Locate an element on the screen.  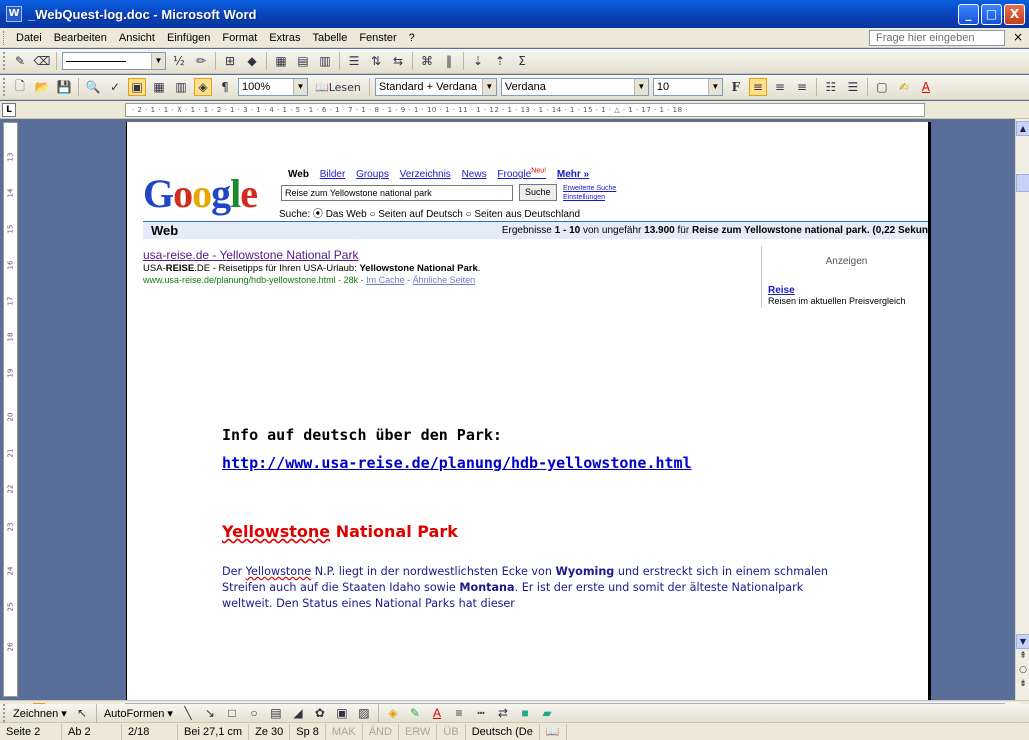
scroll-up-icon: ▲ is located at coordinates (1022, 128).